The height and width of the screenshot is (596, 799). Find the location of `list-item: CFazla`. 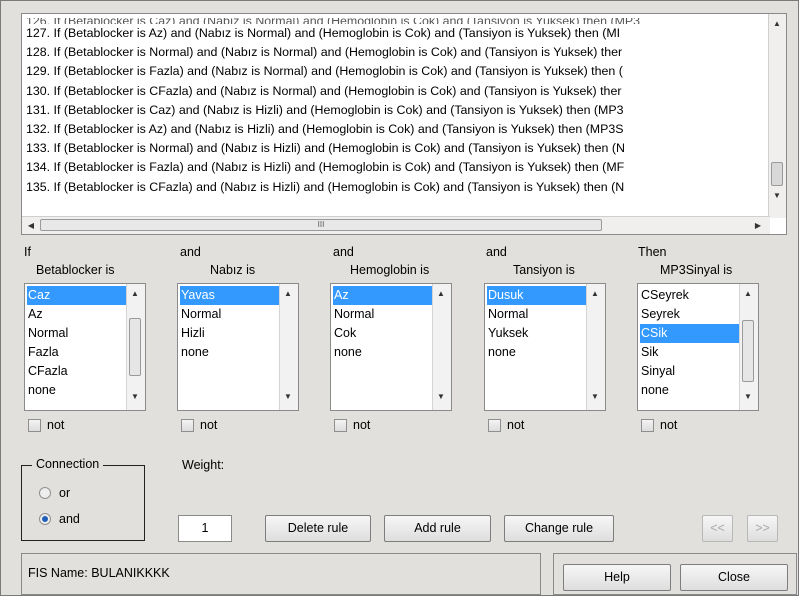

list-item: CFazla is located at coordinates (78, 371).